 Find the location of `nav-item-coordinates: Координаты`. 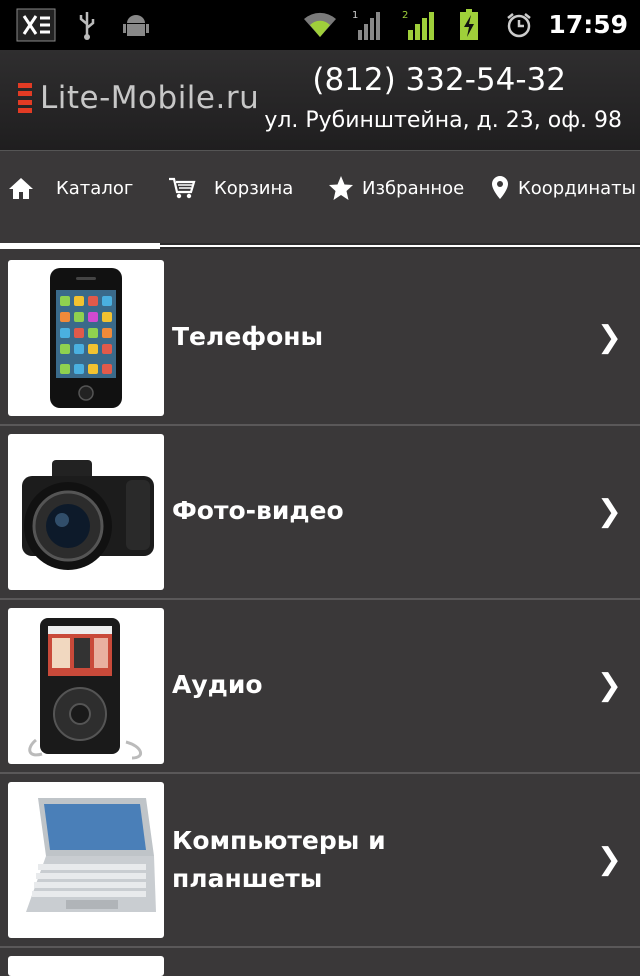

nav-item-coordinates: Координаты is located at coordinates (563, 188).